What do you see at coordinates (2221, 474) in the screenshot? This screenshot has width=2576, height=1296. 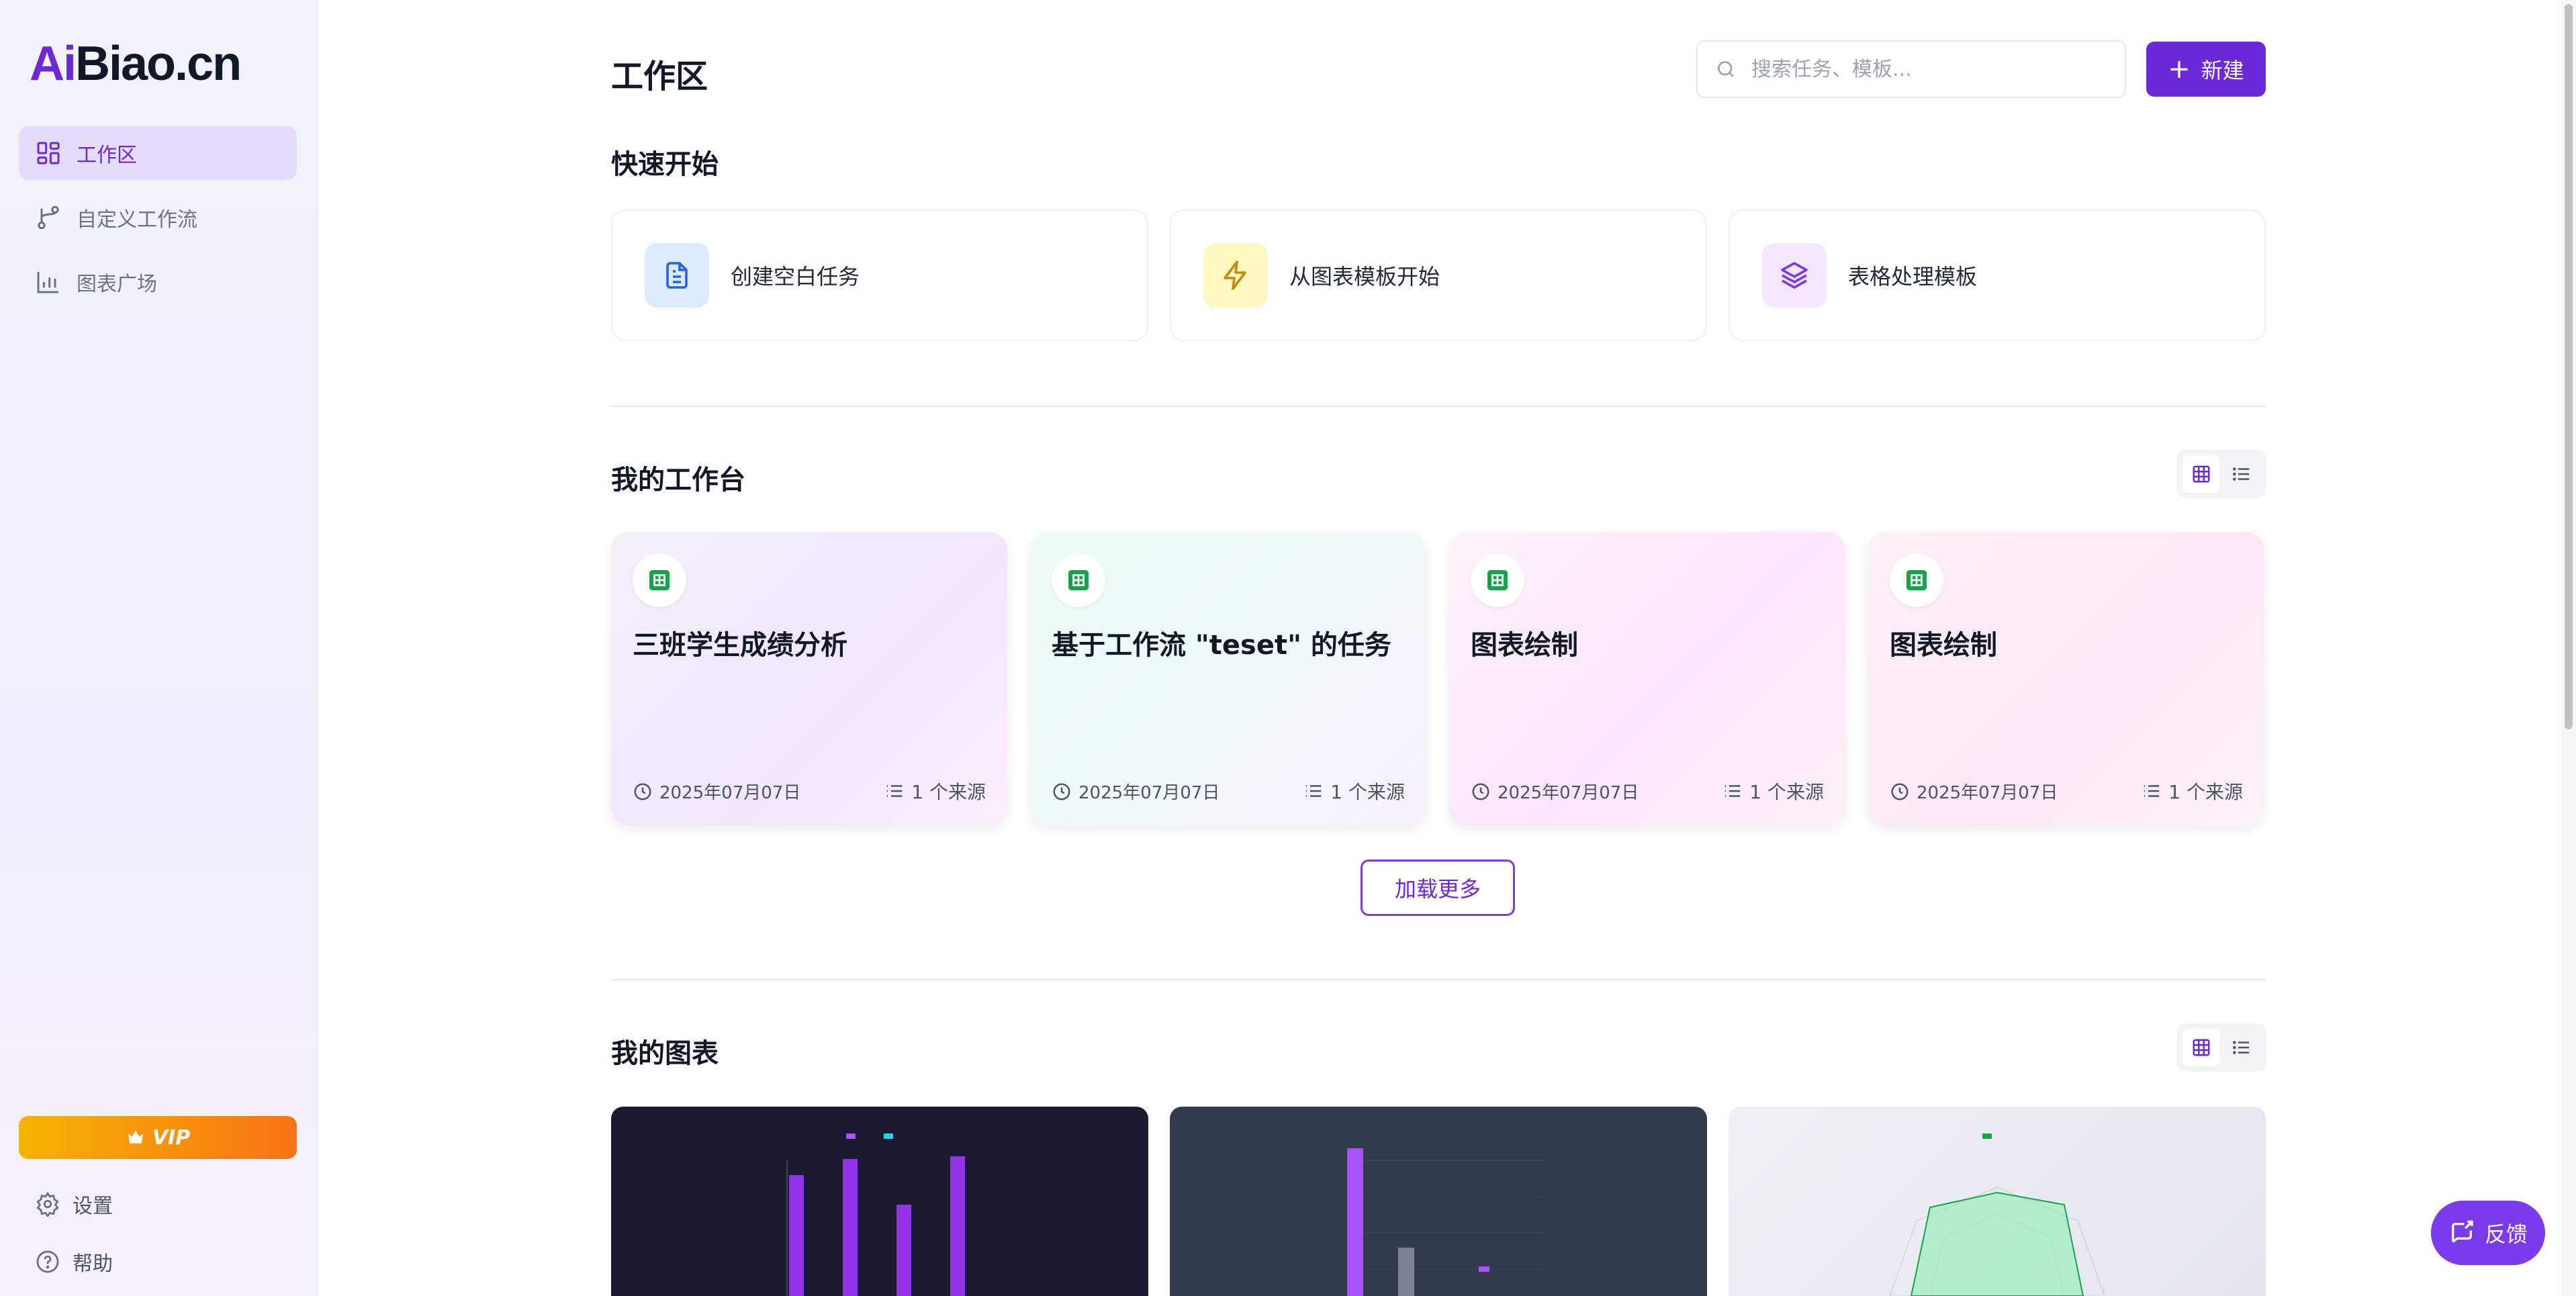 I see `workbench-view-toggle` at bounding box center [2221, 474].